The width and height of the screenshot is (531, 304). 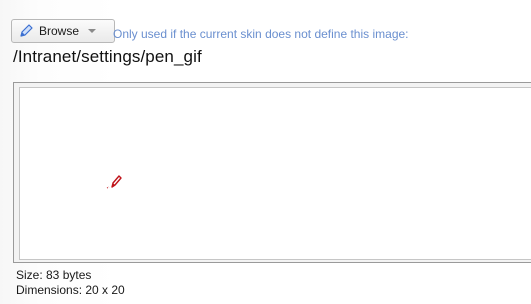 What do you see at coordinates (107, 56) in the screenshot?
I see `image-path: /Intranet/settings/pen_gif` at bounding box center [107, 56].